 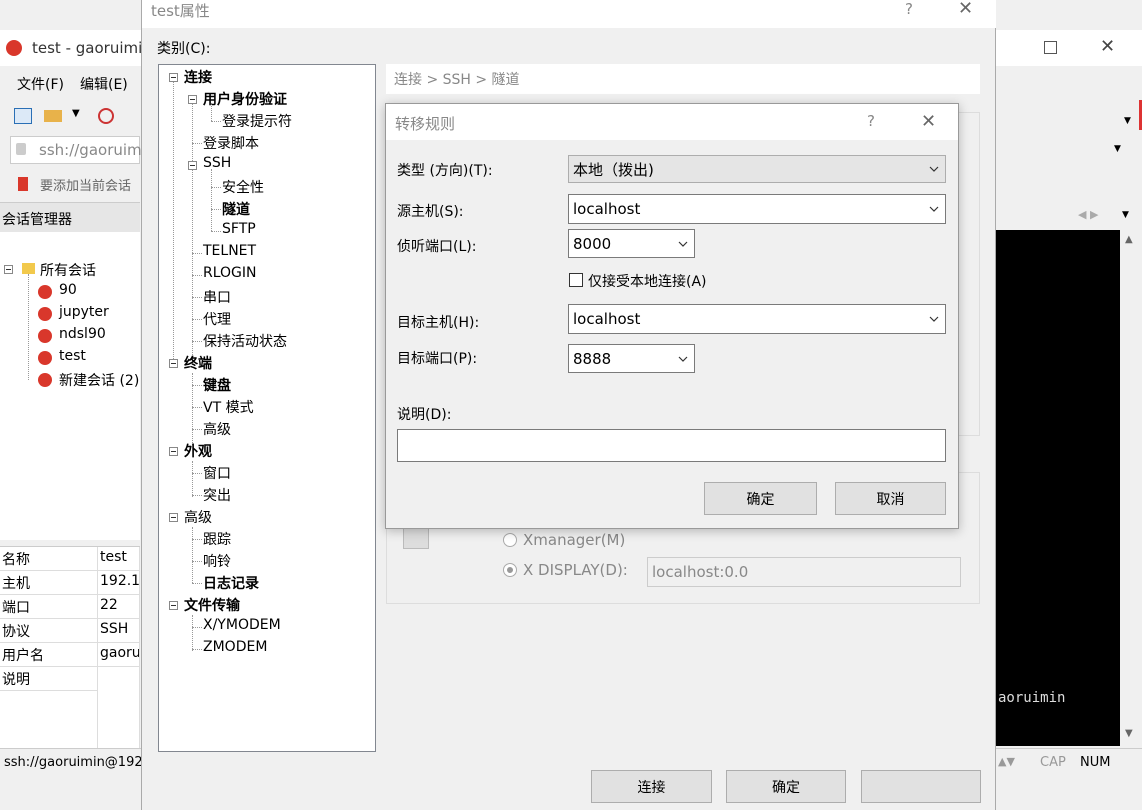 I want to click on session-manager-header: 会话管理器, so click(x=70, y=217).